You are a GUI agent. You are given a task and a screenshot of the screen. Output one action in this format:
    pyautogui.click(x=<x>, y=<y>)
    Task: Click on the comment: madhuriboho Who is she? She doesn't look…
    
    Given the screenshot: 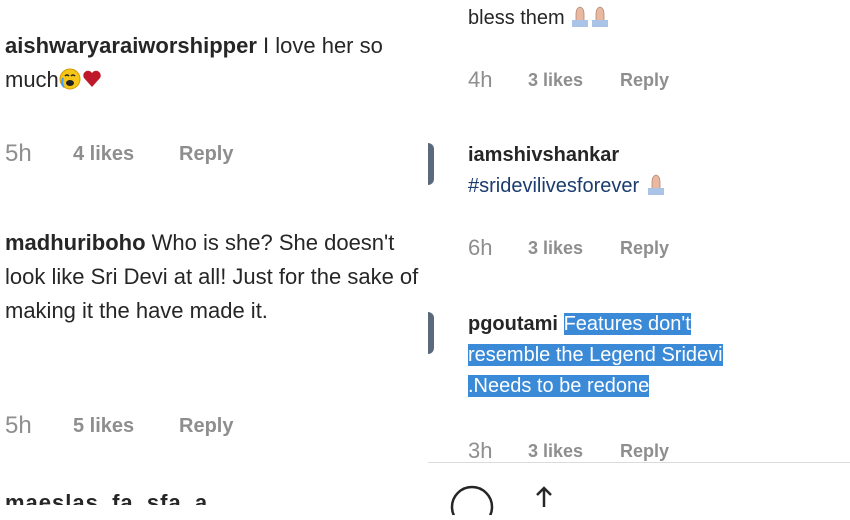 What is the action you would take?
    pyautogui.click(x=215, y=277)
    